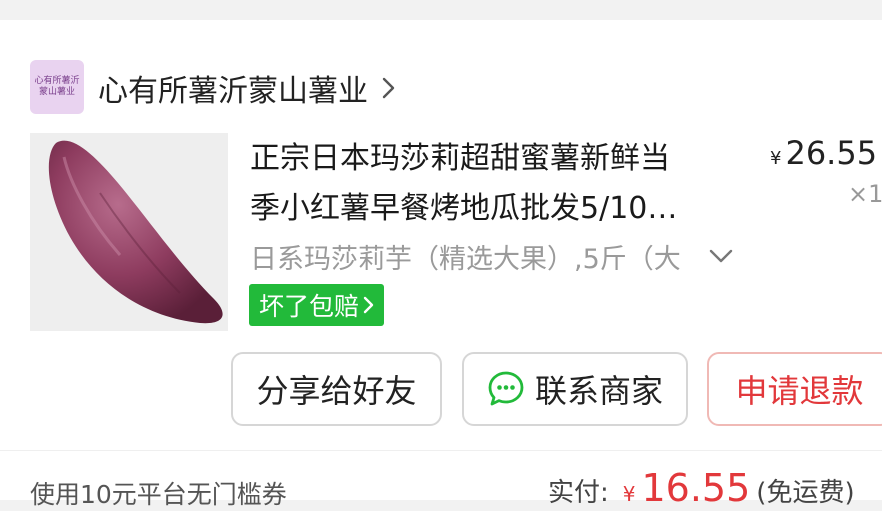 This screenshot has height=511, width=882. Describe the element at coordinates (158, 494) in the screenshot. I see `coupon-info: 使用10元平台无门槛券` at that location.